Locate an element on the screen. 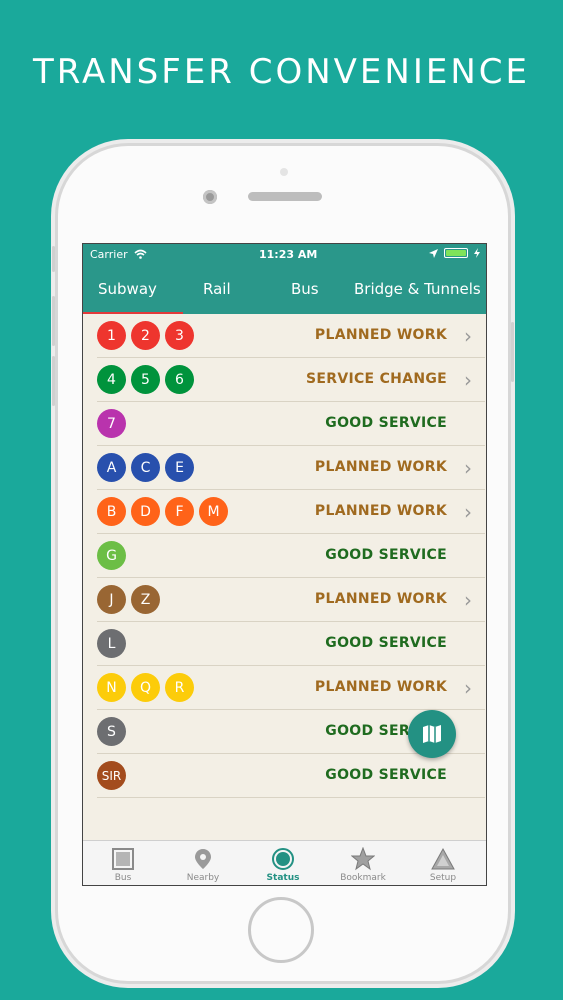 The image size is (563, 1000). route-bullet: S is located at coordinates (111, 731).